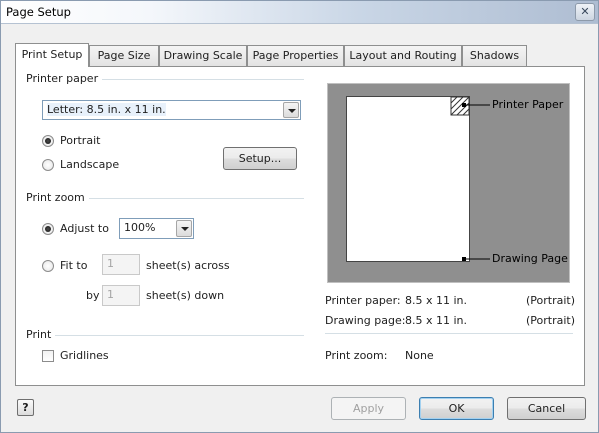  I want to click on tab-page-size: Page Size, so click(124, 55).